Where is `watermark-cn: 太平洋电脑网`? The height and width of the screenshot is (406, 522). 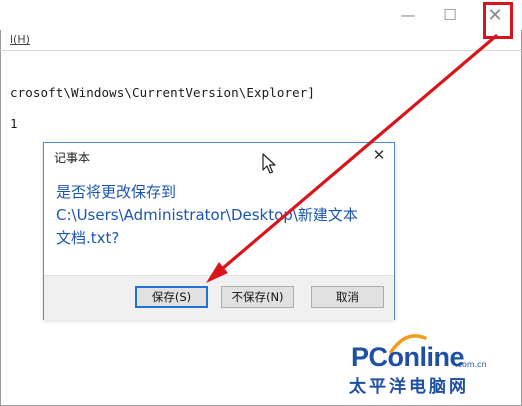
watermark-cn: 太平洋电脑网 is located at coordinates (409, 387).